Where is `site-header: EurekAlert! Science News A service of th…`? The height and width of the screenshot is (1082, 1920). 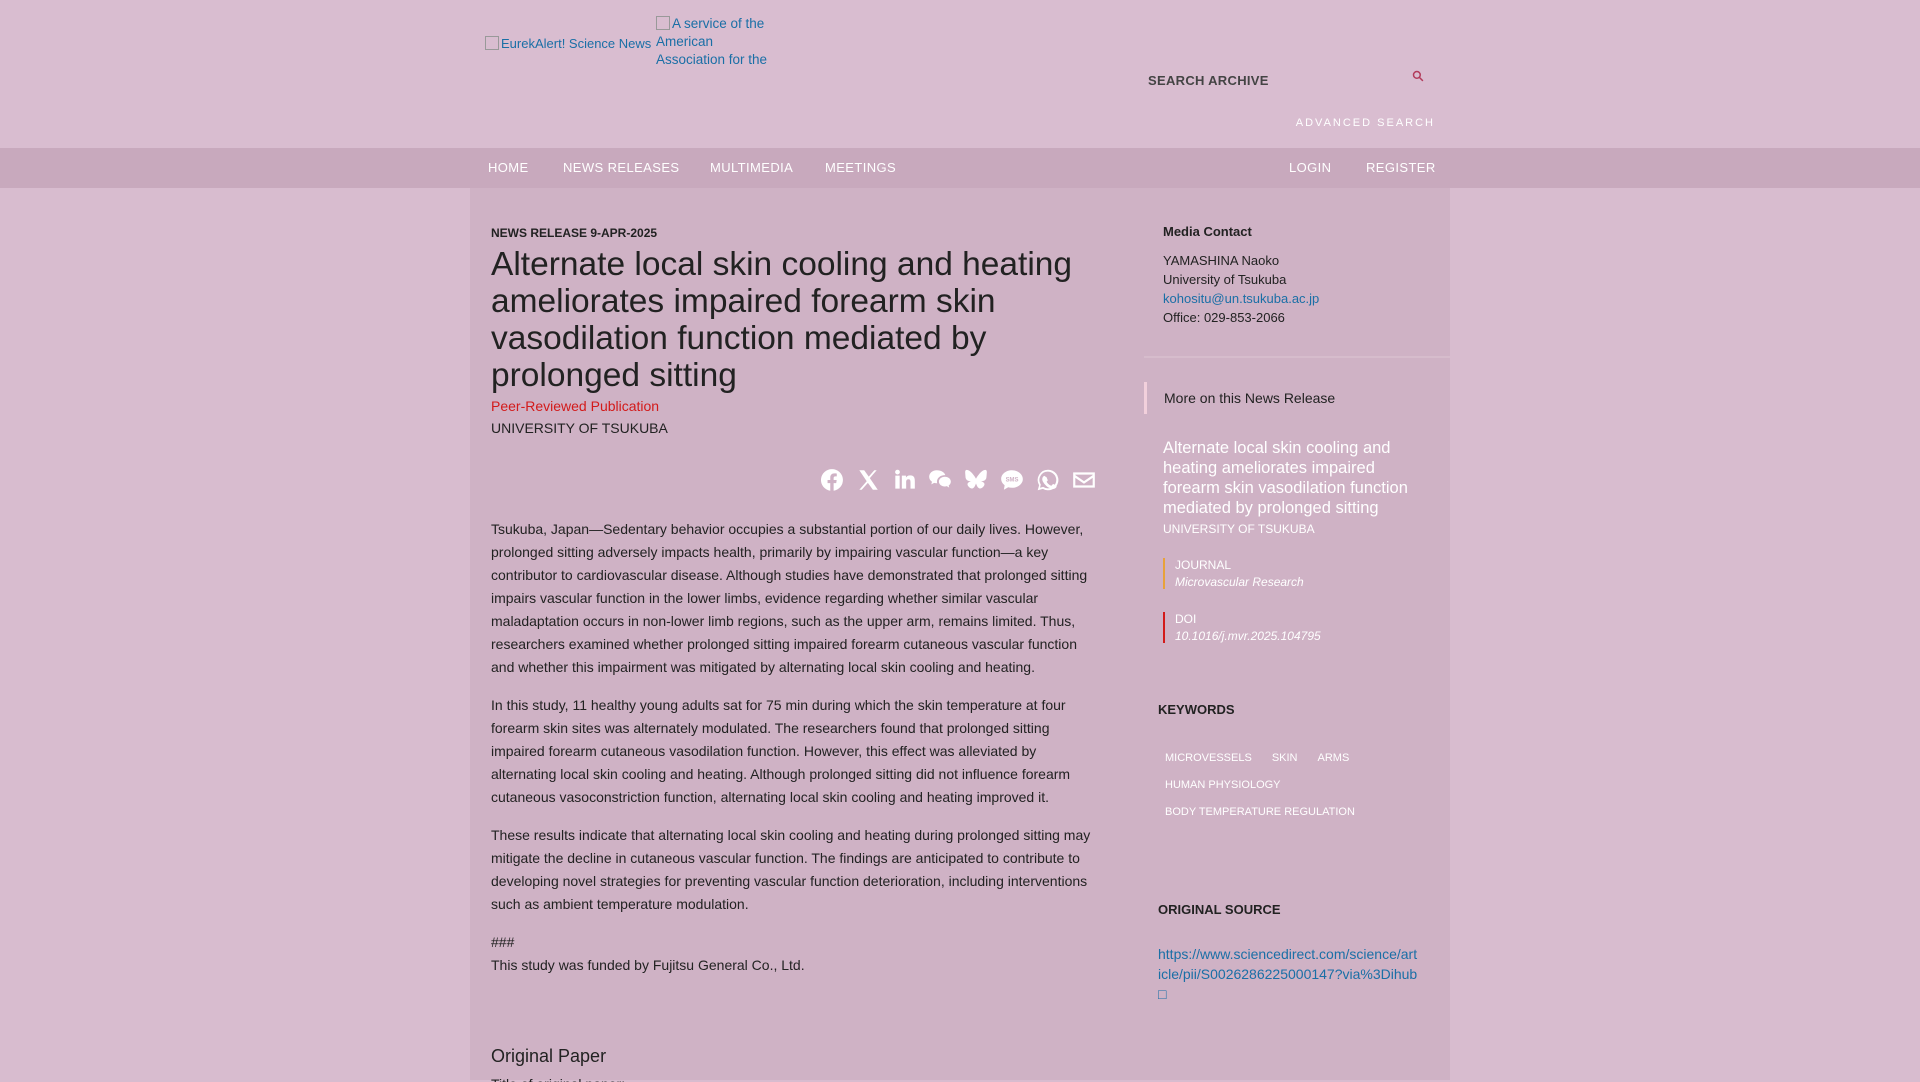 site-header: EurekAlert! Science News A service of th… is located at coordinates (960, 74).